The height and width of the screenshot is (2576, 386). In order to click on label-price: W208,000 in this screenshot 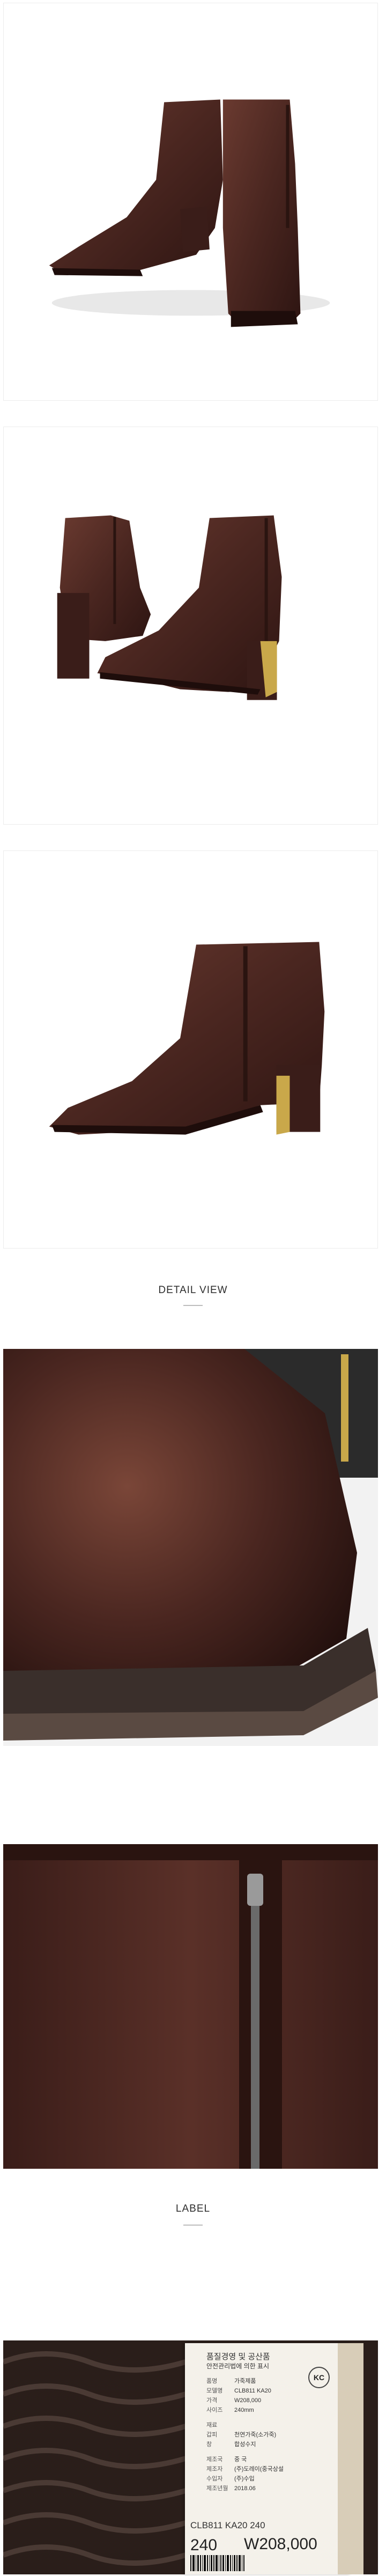, I will do `click(280, 2544)`.